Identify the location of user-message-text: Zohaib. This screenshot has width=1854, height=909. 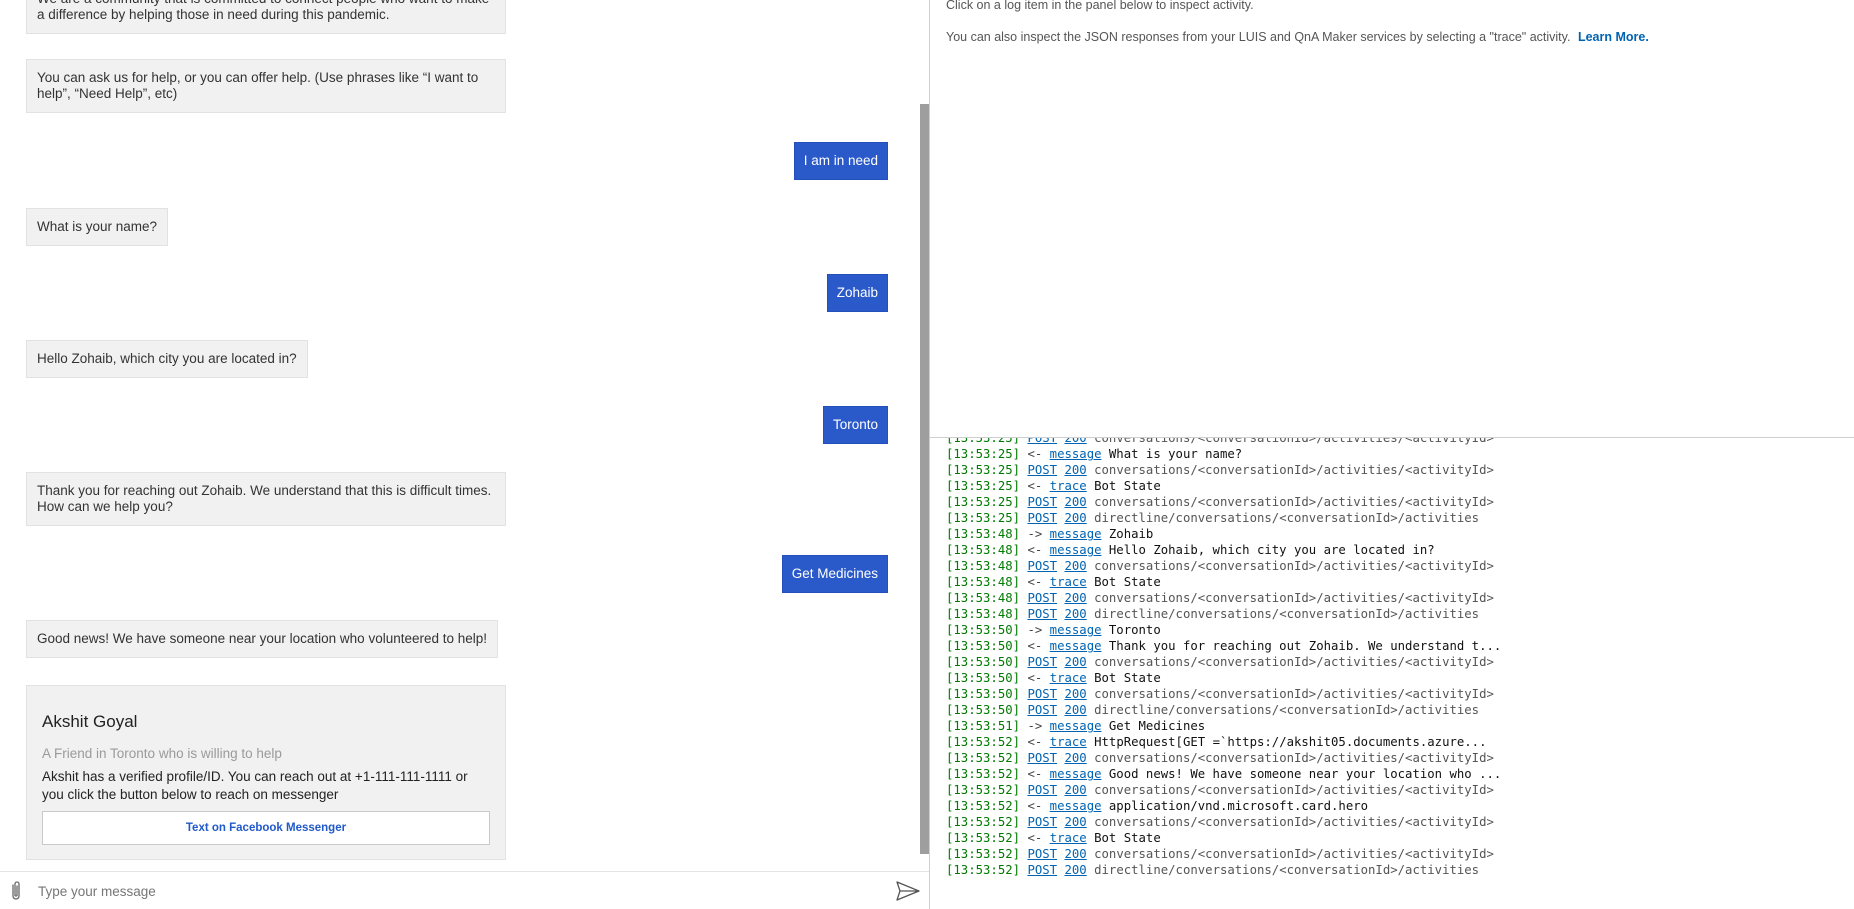
(857, 292).